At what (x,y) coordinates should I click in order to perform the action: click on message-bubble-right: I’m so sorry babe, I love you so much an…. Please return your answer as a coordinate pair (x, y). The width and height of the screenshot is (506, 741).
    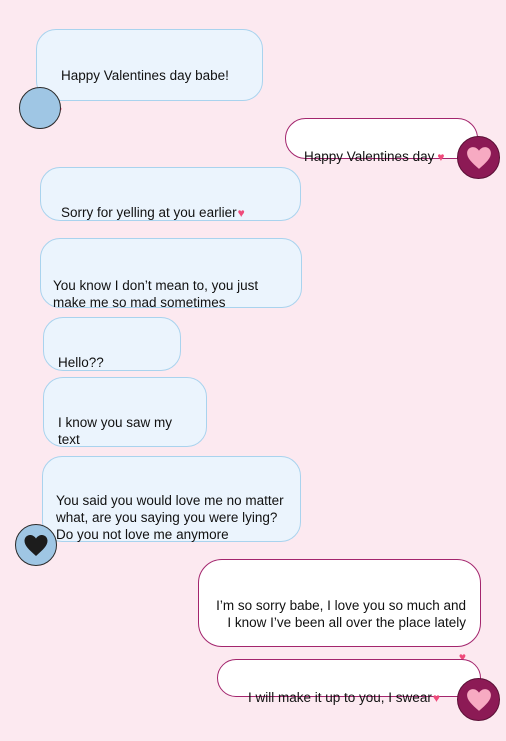
    Looking at the image, I should click on (339, 611).